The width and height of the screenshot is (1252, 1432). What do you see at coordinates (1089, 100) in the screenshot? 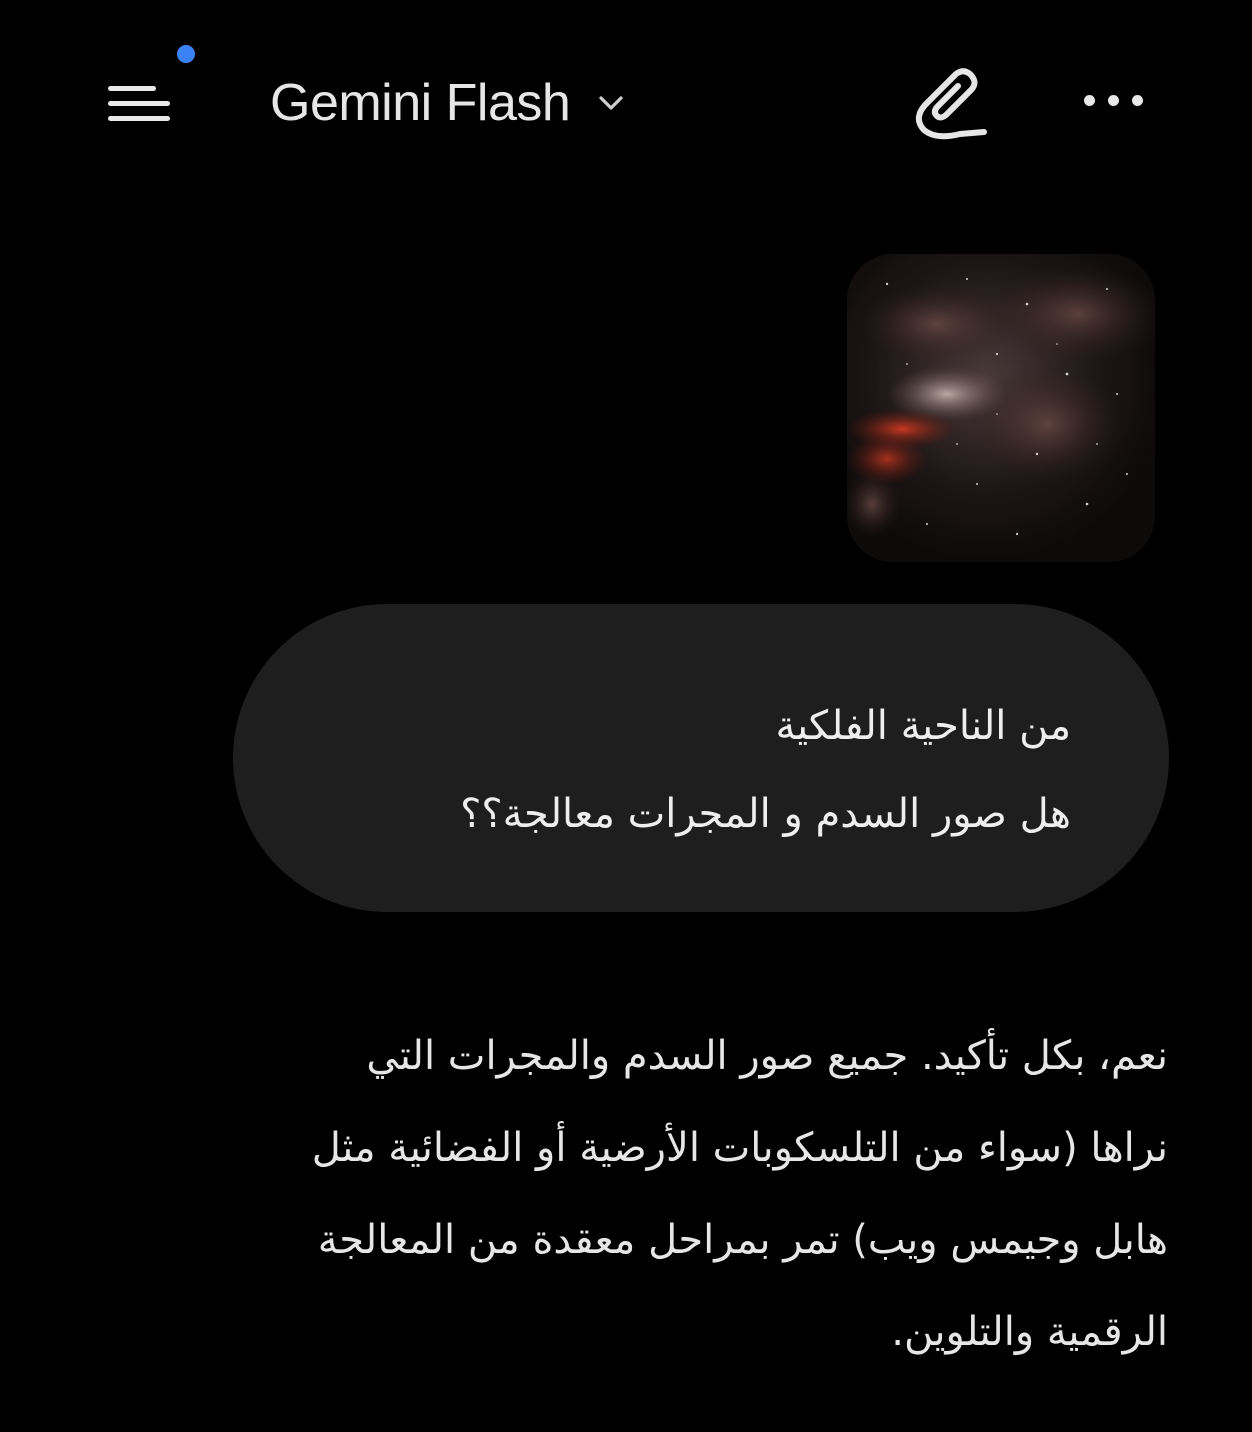
I see `more-horizontal-icon` at bounding box center [1089, 100].